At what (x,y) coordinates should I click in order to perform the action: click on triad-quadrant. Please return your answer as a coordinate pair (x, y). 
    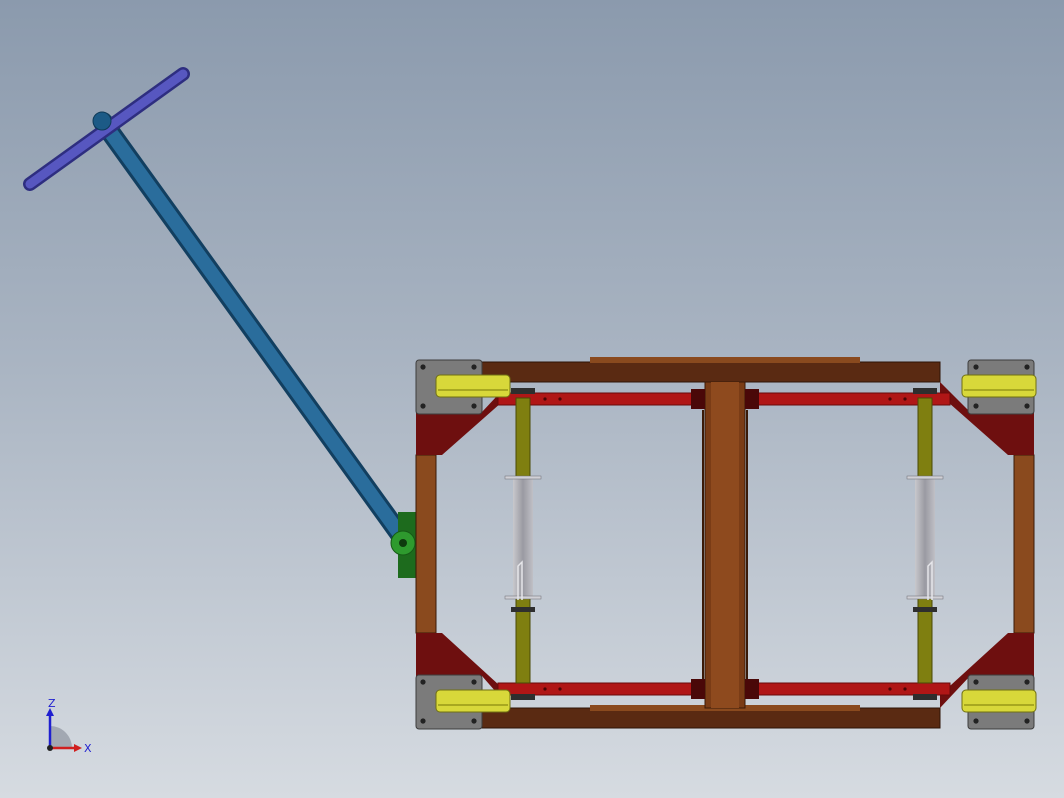
    Looking at the image, I should click on (61, 737).